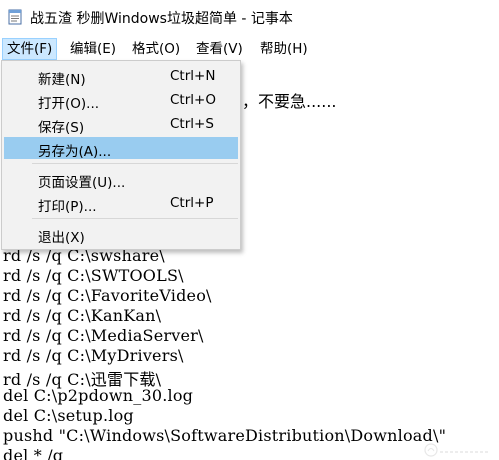  Describe the element at coordinates (219, 49) in the screenshot. I see `menu-view: 查看(V)` at that location.